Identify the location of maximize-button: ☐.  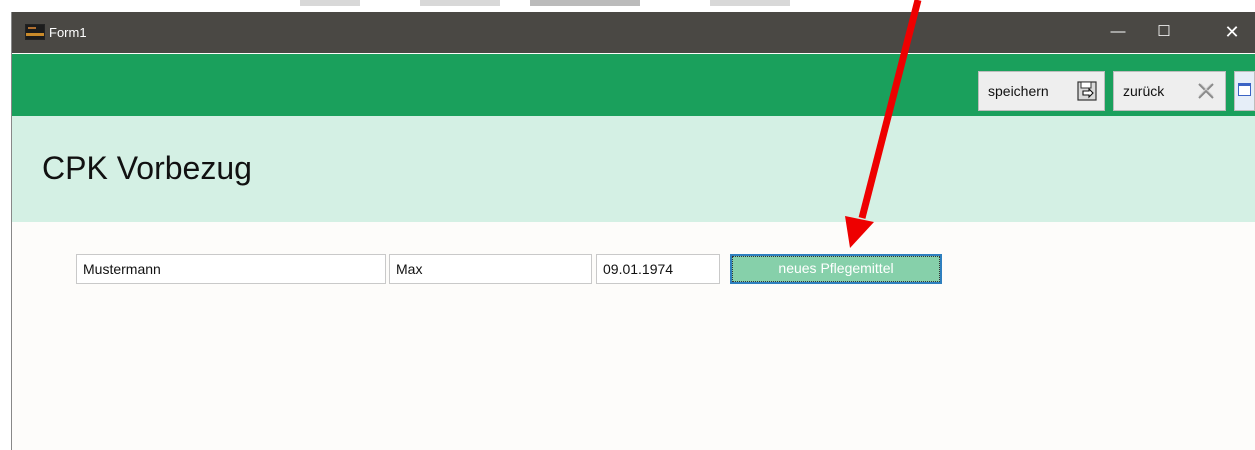
(1164, 32).